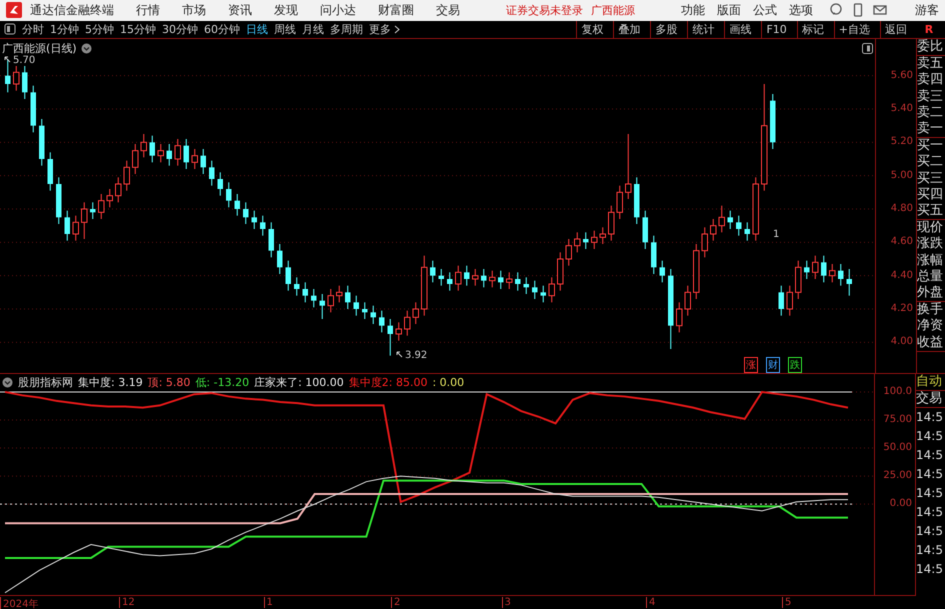 The height and width of the screenshot is (609, 945). I want to click on menu-item: 交易, so click(448, 10).